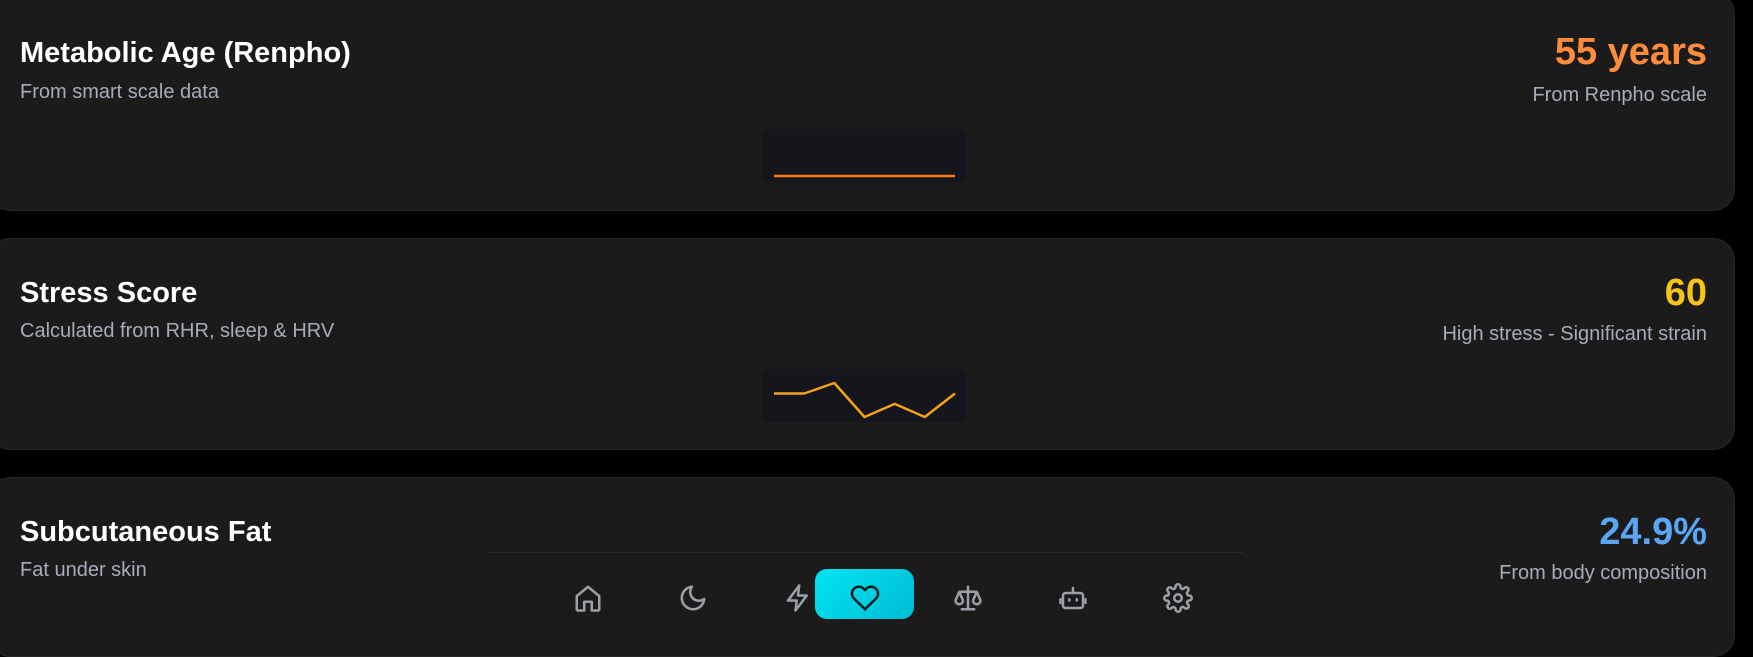  I want to click on metric-note: High stress - Significant strain, so click(1574, 334).